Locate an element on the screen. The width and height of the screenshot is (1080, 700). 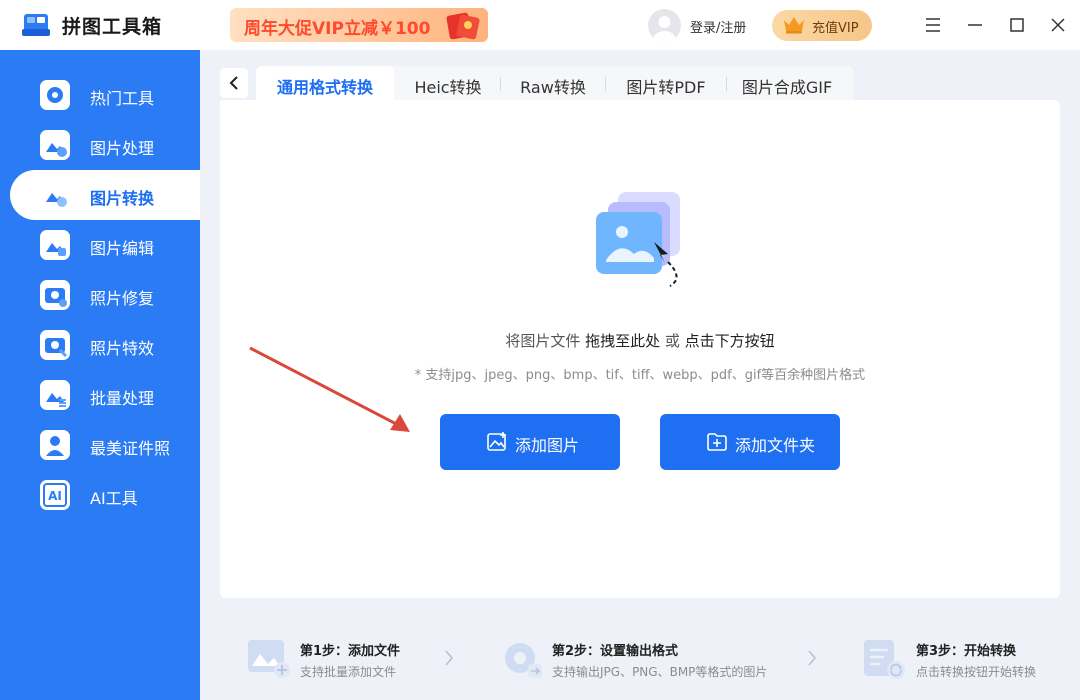
tab-raw: Raw转换 is located at coordinates (553, 83).